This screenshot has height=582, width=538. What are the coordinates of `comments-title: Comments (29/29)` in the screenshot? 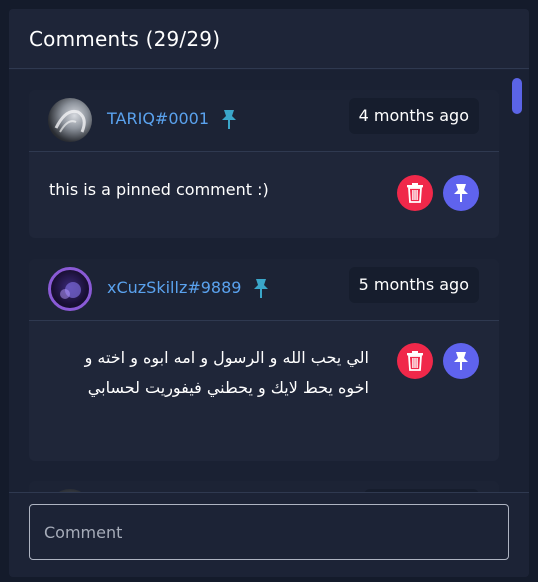 It's located at (125, 39).